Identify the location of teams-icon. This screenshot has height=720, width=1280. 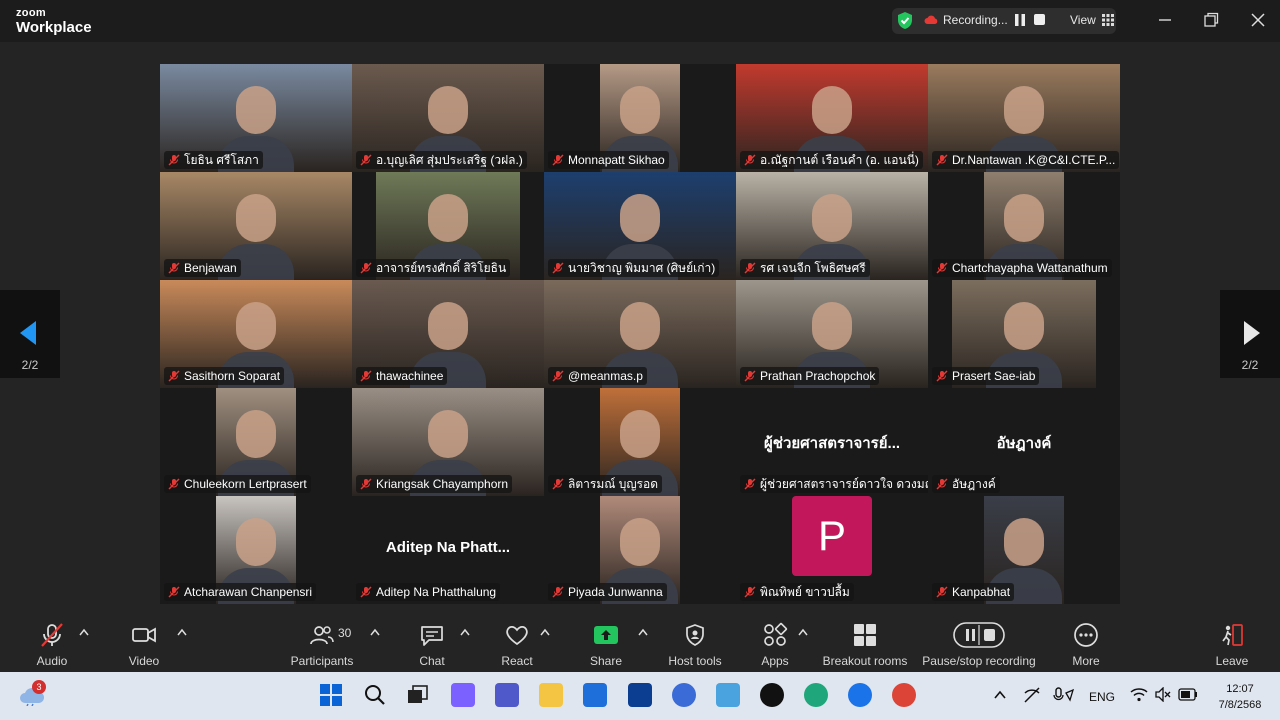
(507, 695).